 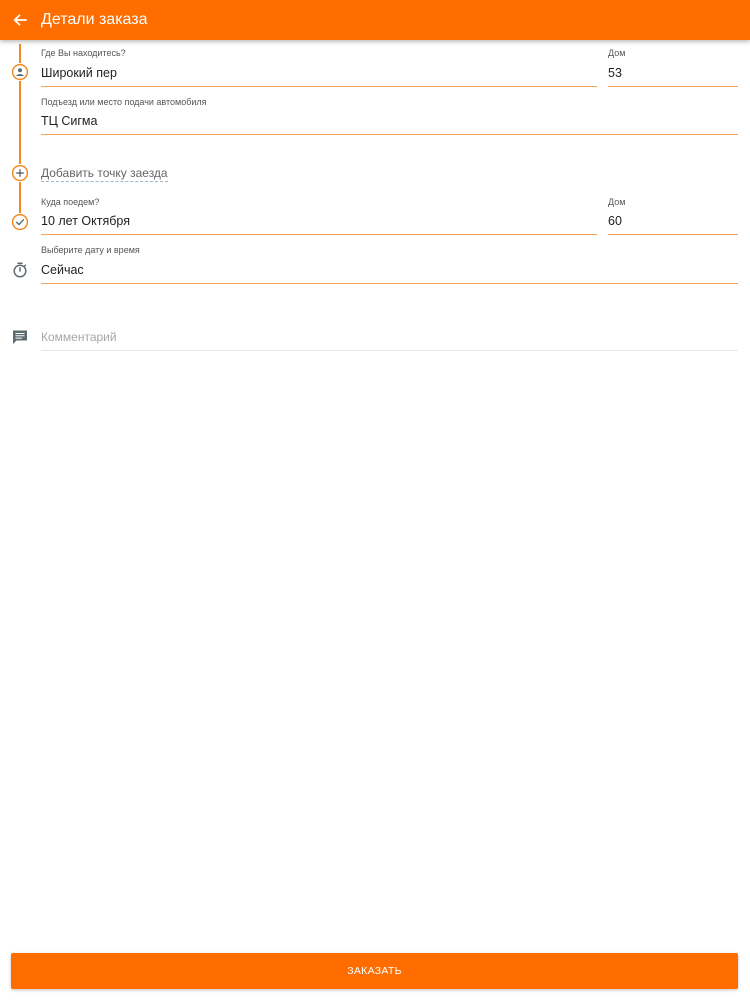 I want to click on pickup-address-field: Где Вы находитесь? Широкий пер, so click(x=319, y=65).